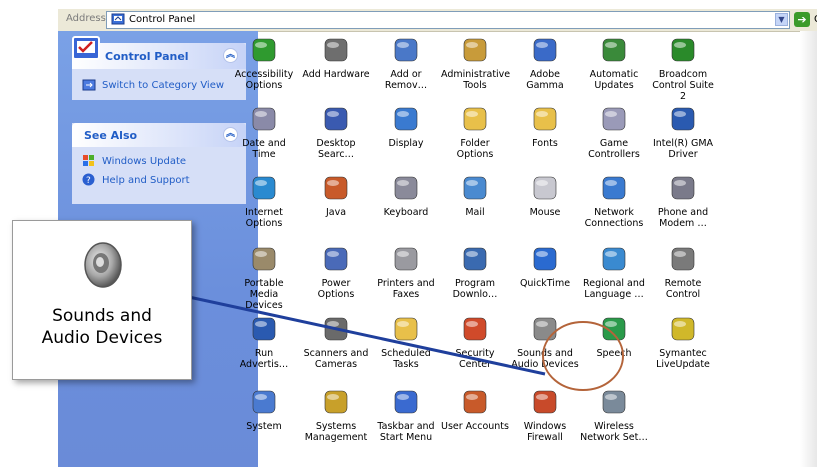  Describe the element at coordinates (102, 327) in the screenshot. I see `callout-label: Sounds and Audio Devices` at that location.